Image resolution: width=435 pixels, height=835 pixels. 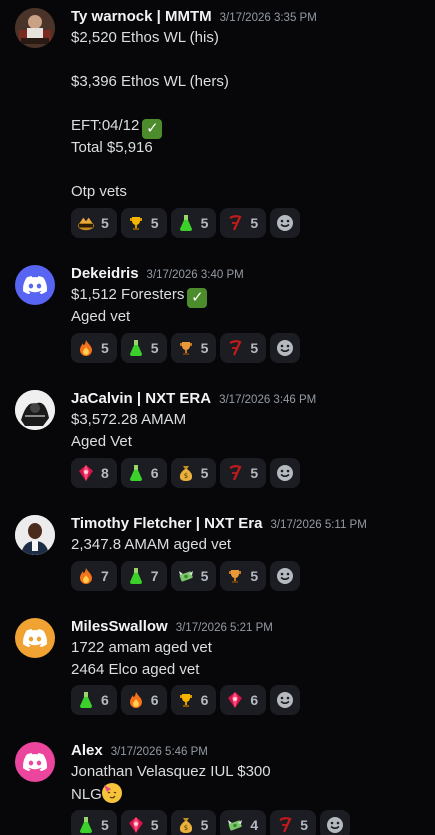 I want to click on reaction-count: 7, so click(x=154, y=576).